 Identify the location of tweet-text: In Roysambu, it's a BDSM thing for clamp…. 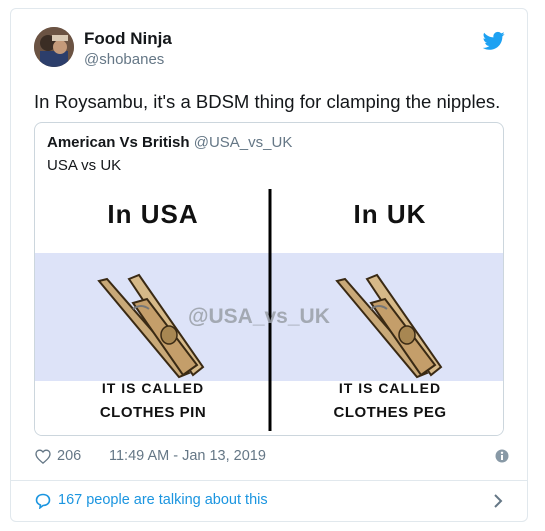
(267, 101).